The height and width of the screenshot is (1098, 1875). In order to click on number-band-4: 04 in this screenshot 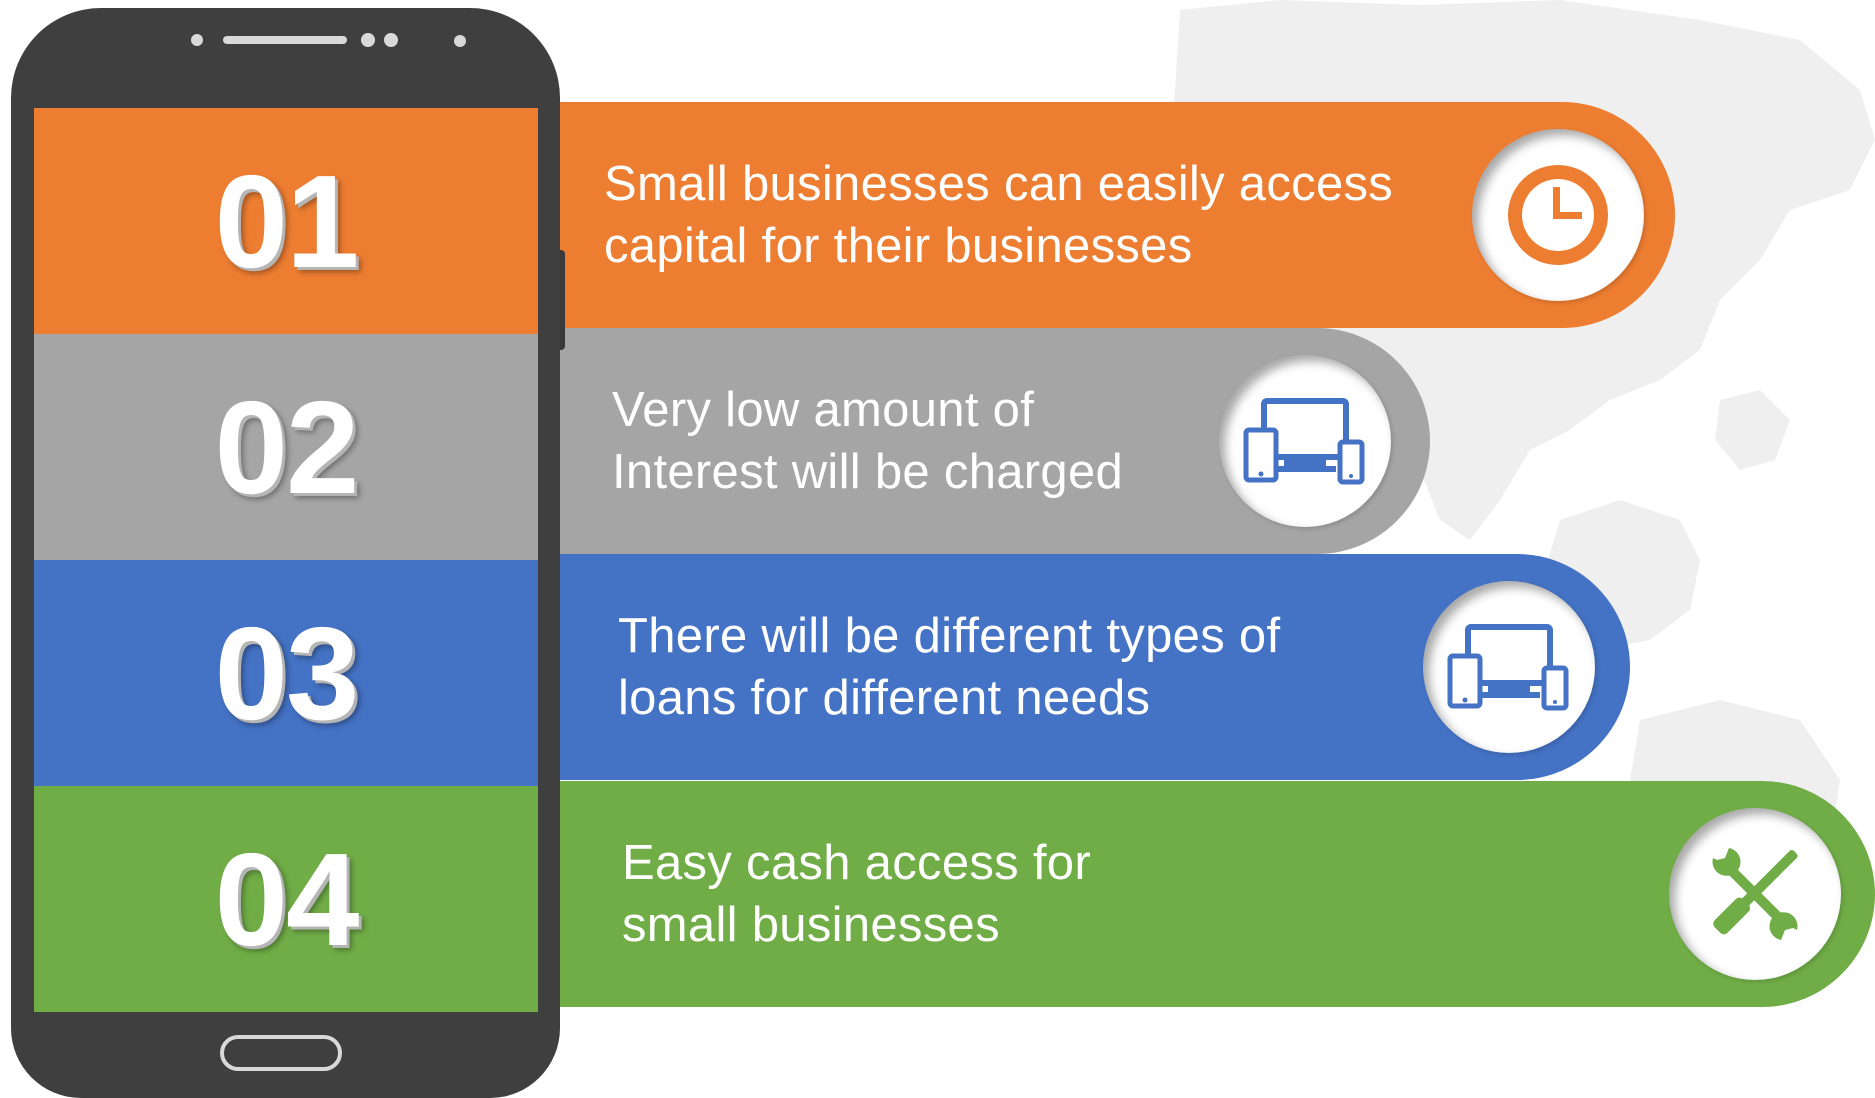, I will do `click(286, 899)`.